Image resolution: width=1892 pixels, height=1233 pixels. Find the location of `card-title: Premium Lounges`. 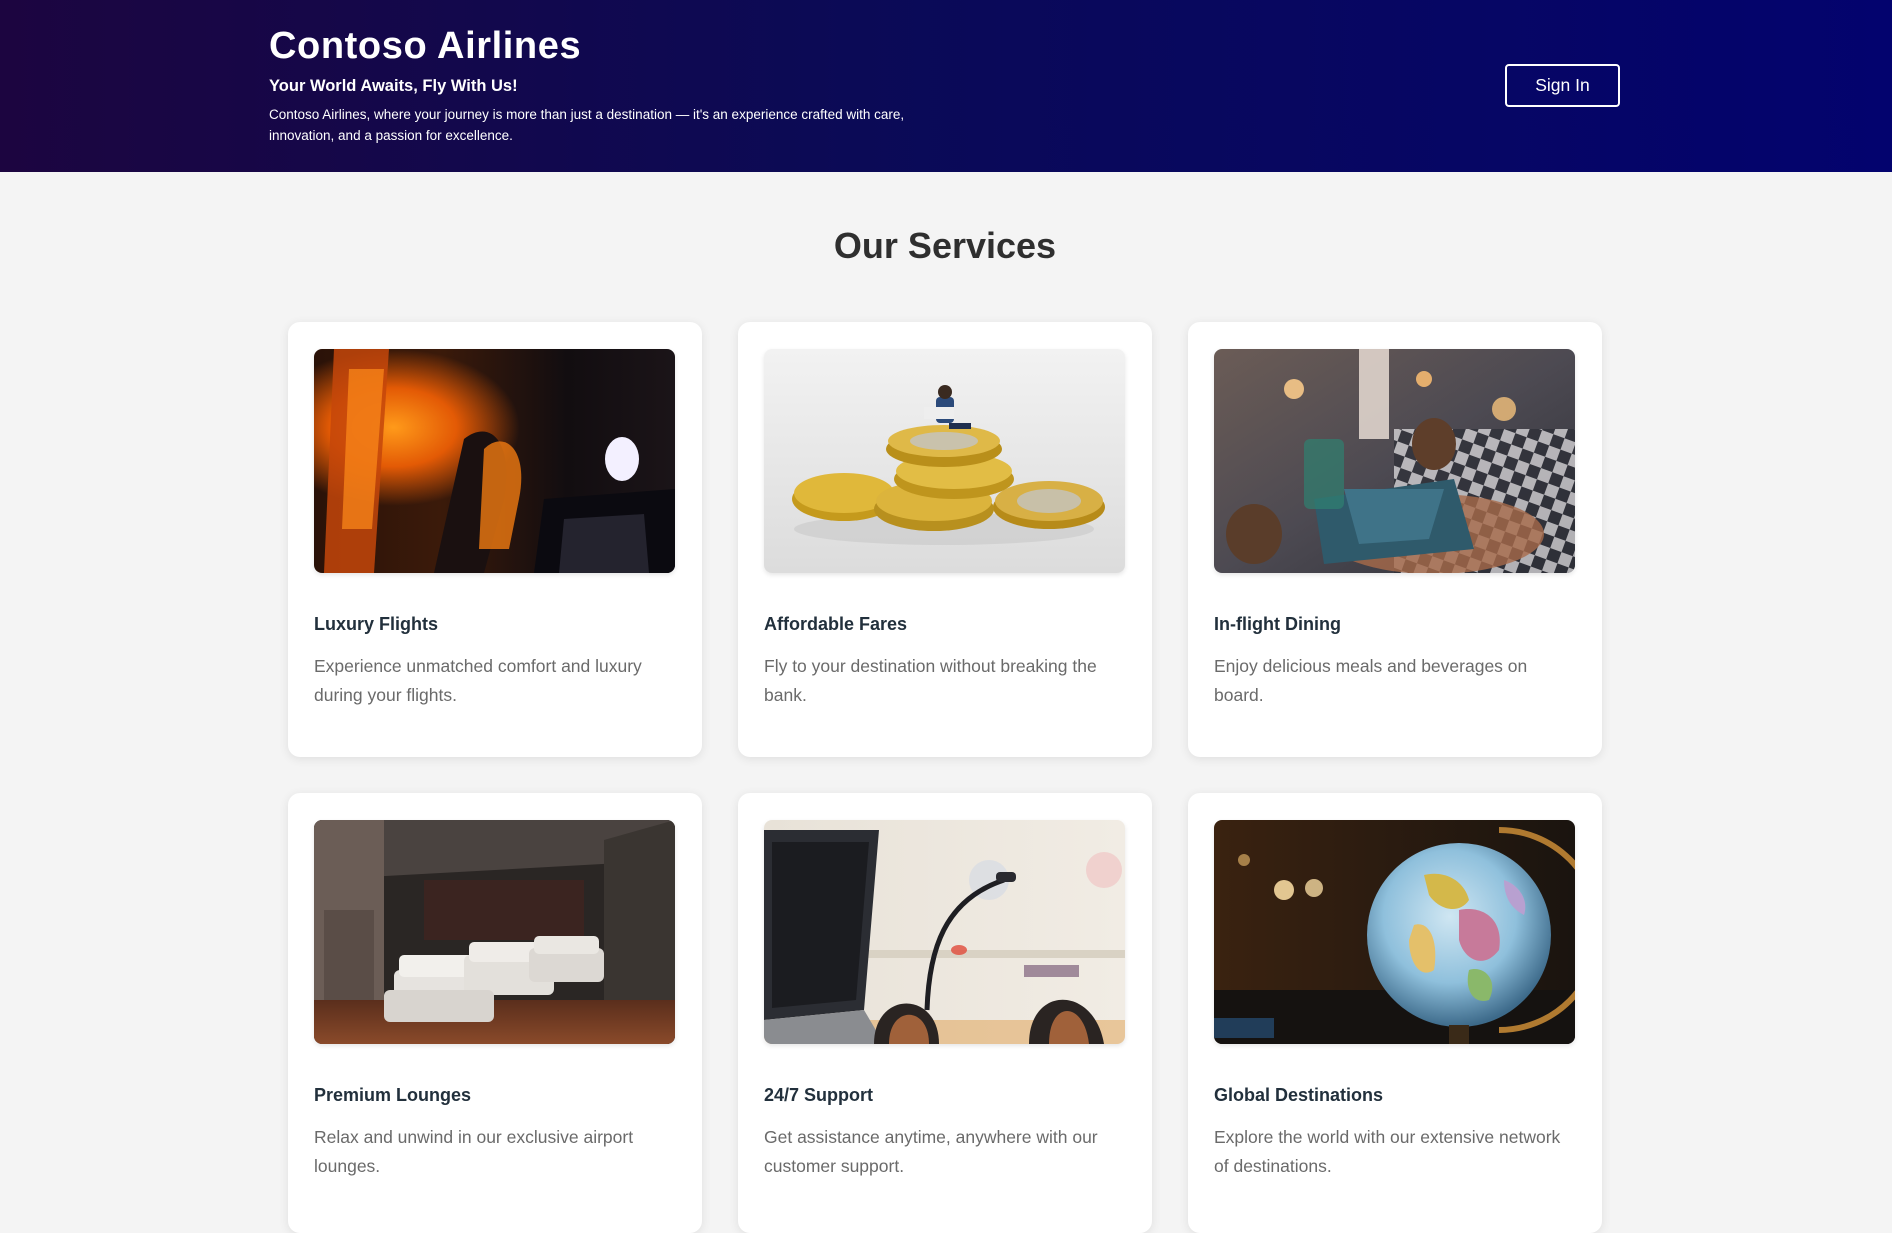

card-title: Premium Lounges is located at coordinates (393, 1095).